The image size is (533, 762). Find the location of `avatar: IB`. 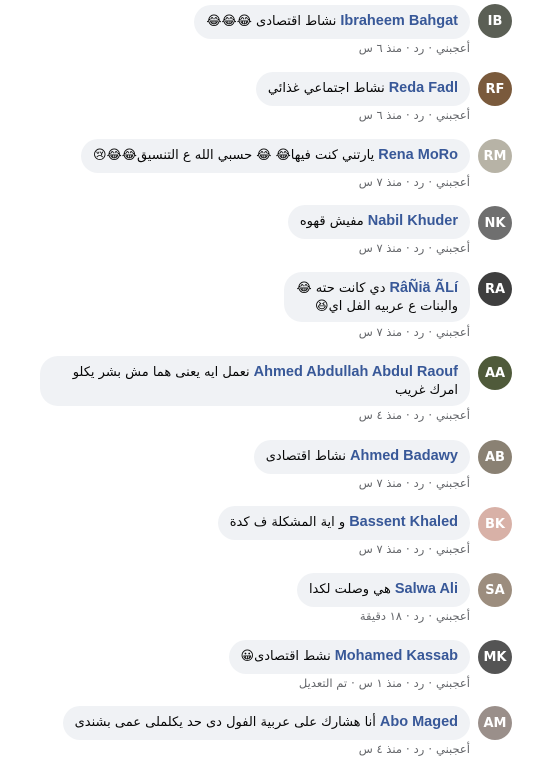

avatar: IB is located at coordinates (495, 21).